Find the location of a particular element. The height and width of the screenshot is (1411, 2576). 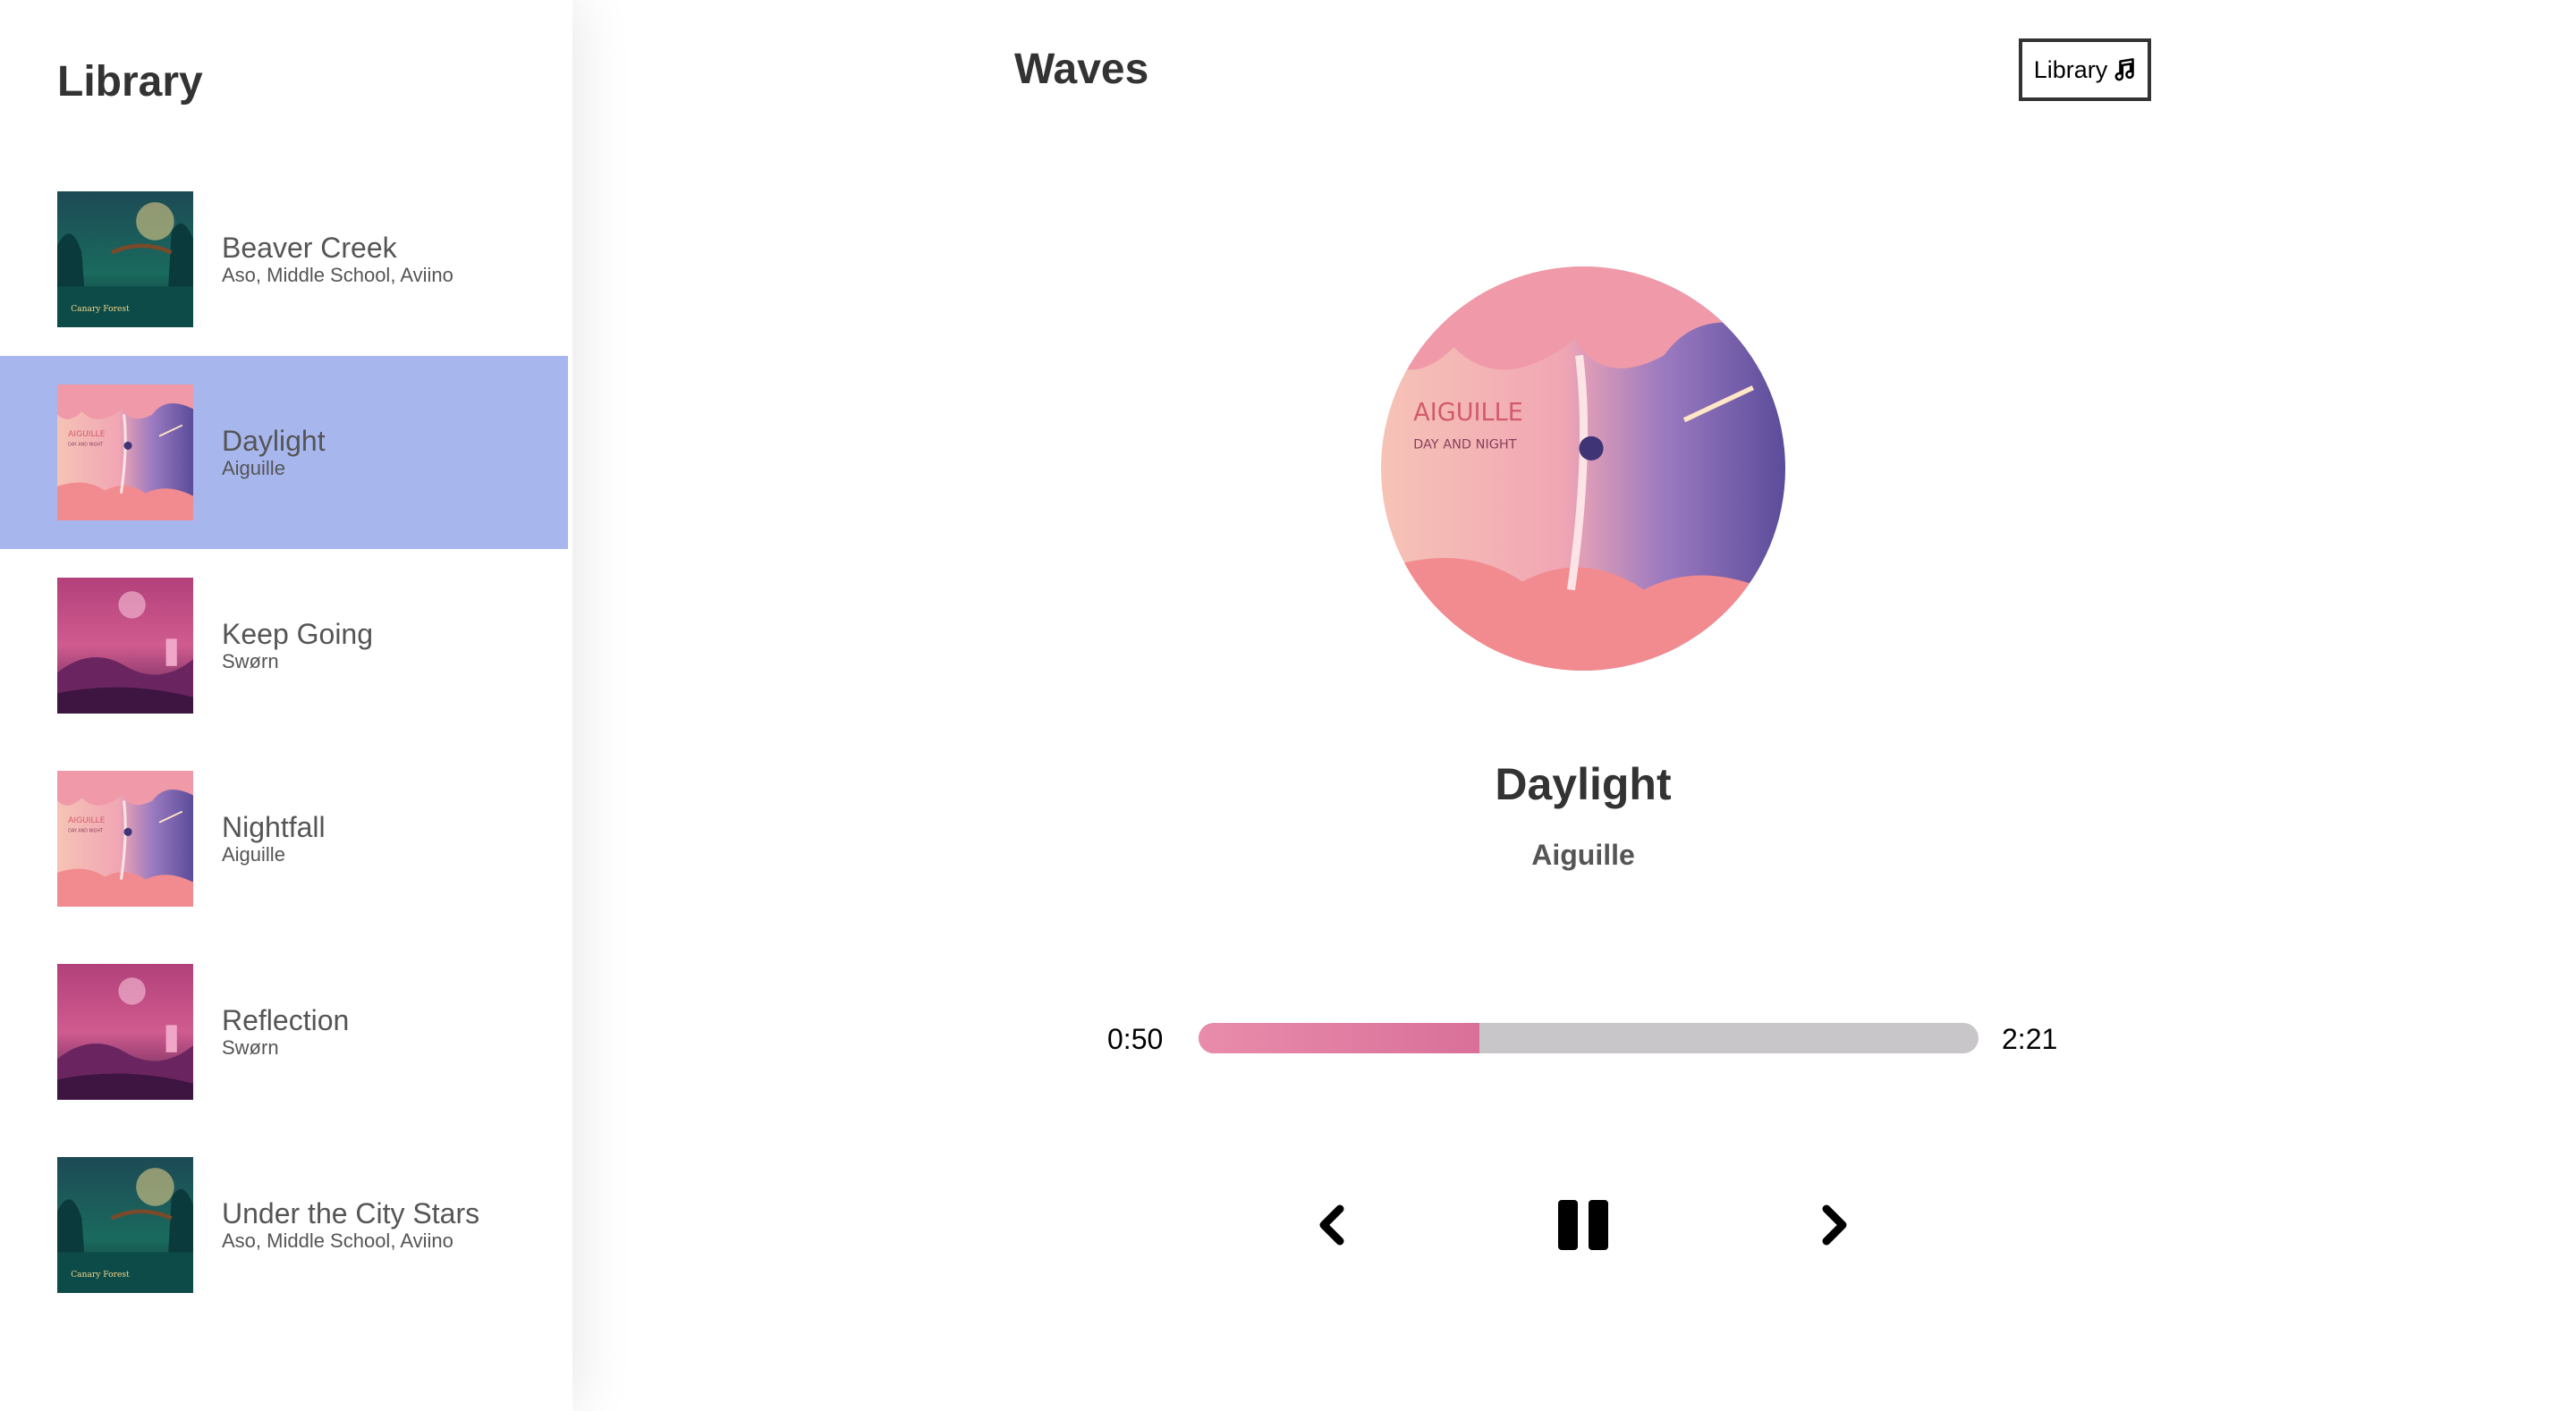

total-time: 2:21 is located at coordinates (2030, 1039).